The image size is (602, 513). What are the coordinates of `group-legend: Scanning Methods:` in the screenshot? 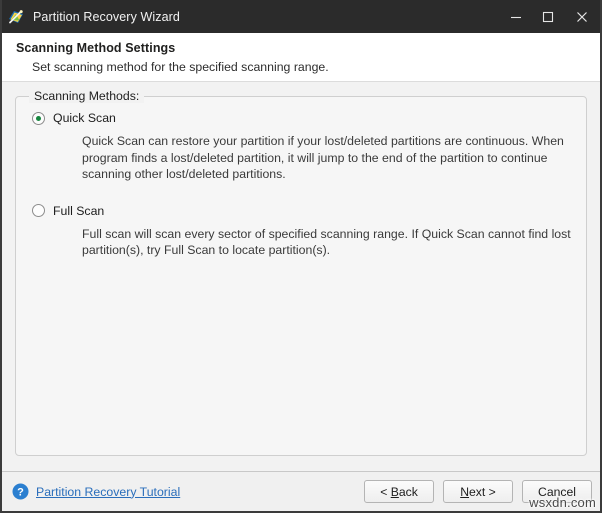 It's located at (87, 96).